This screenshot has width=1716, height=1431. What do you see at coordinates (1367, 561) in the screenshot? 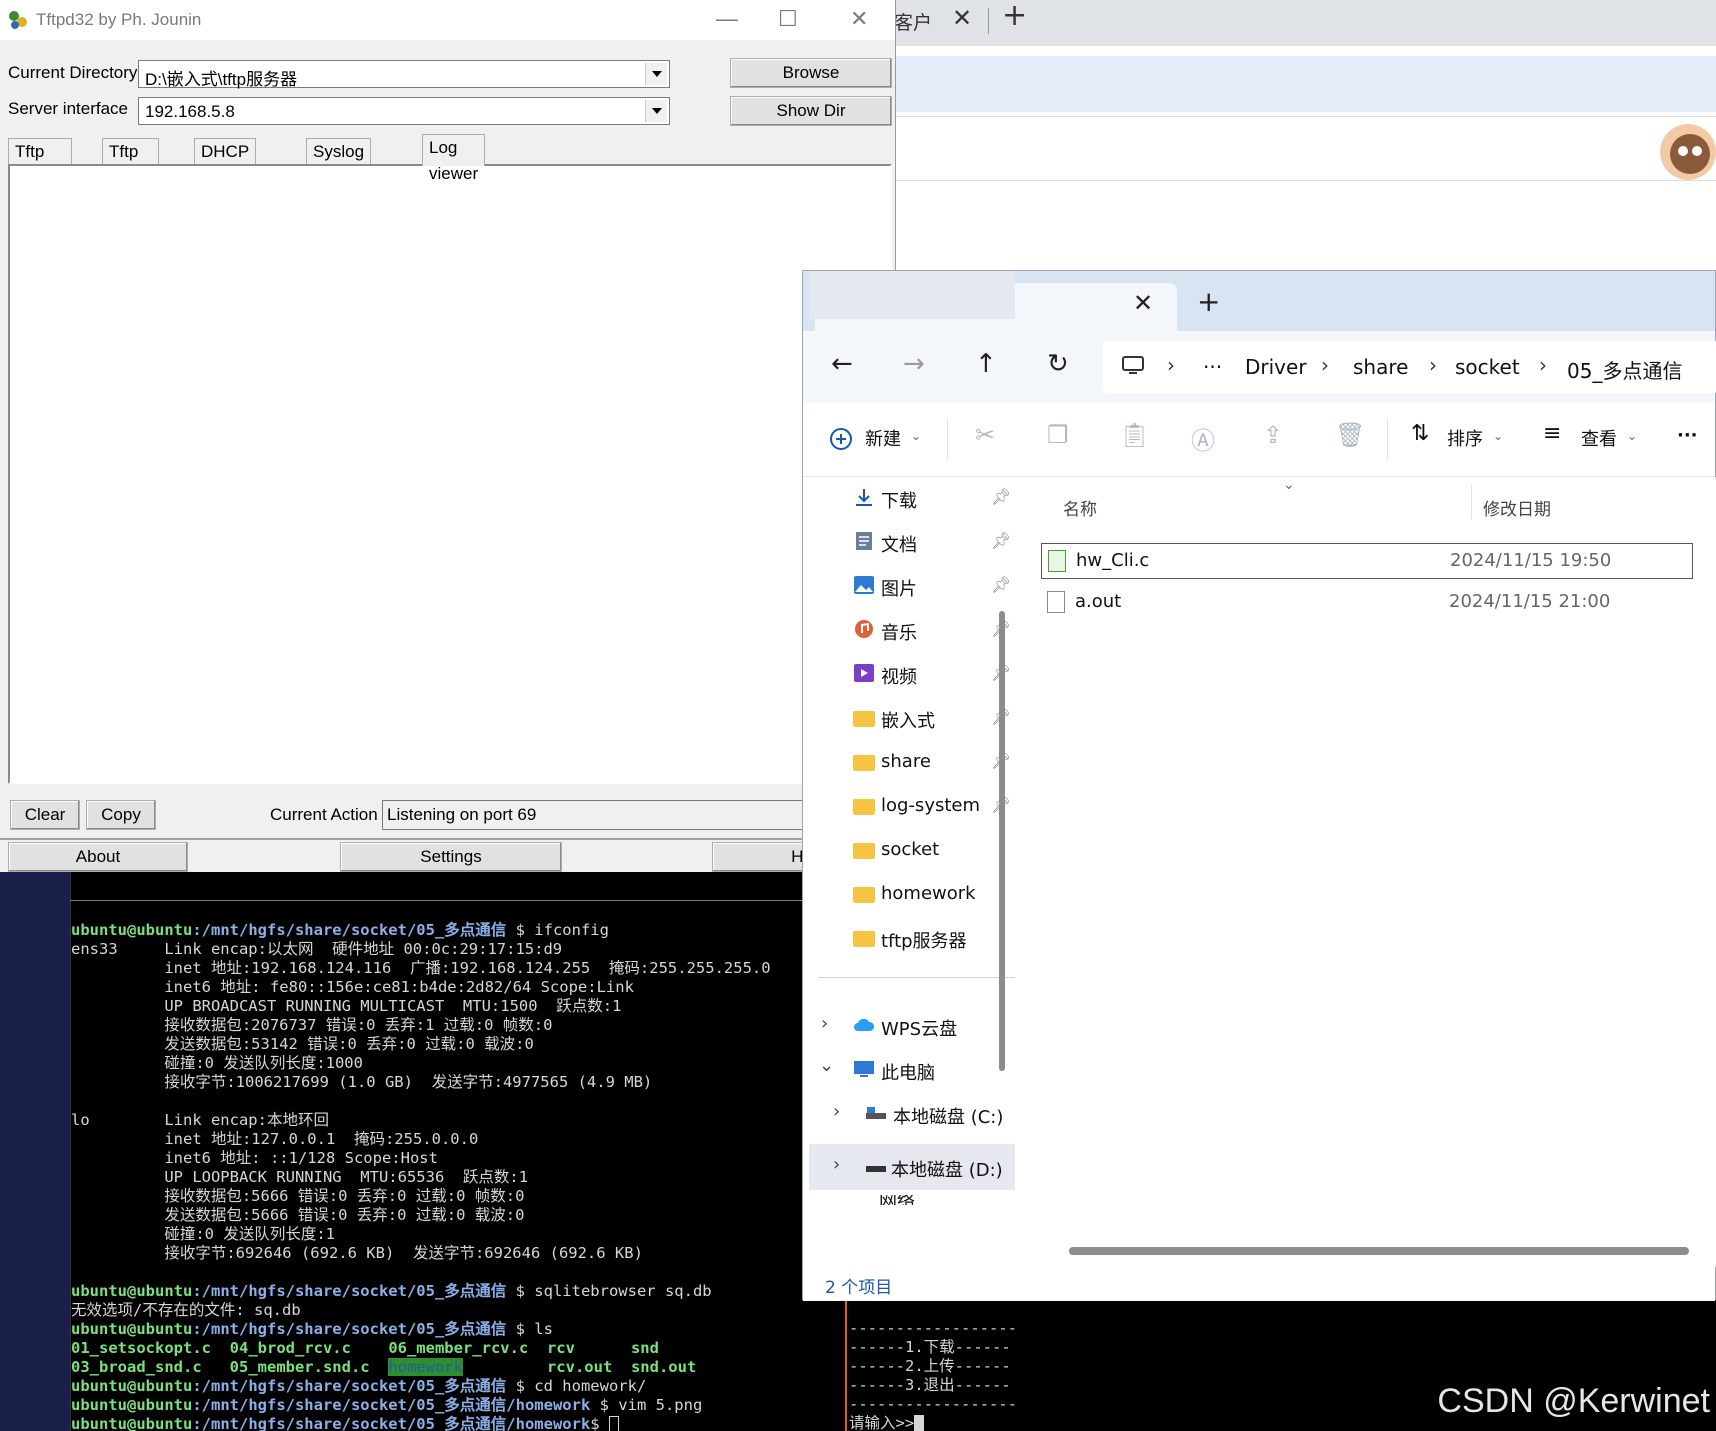
I see `file-row: hw_Cli.c 2024/11/15 19:50` at bounding box center [1367, 561].